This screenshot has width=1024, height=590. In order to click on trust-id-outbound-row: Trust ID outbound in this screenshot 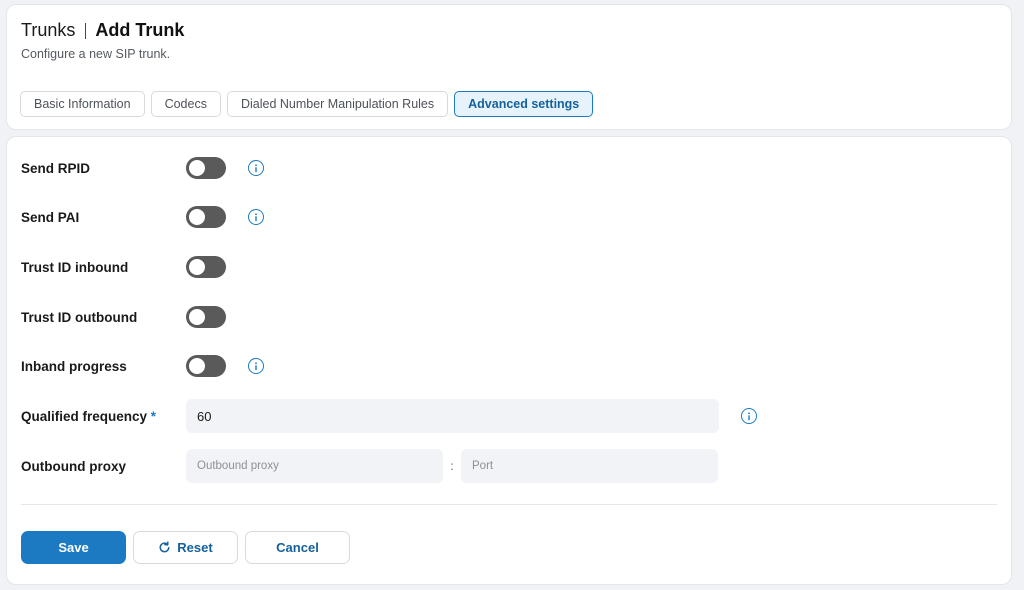, I will do `click(123, 317)`.